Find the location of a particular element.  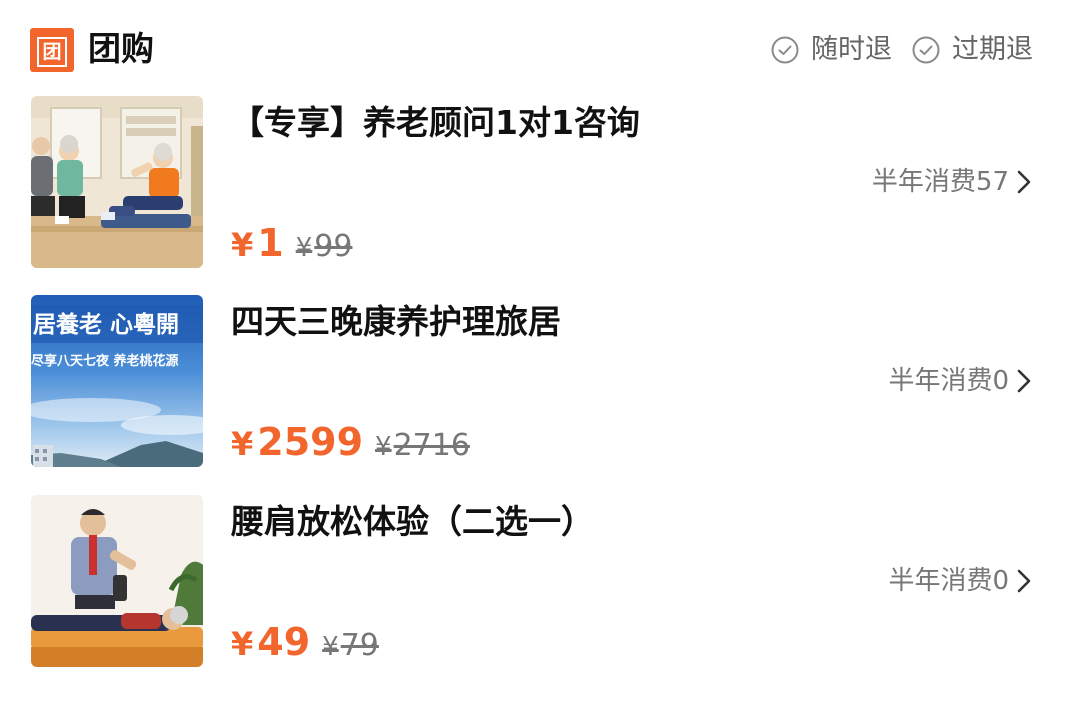

group-buy-logo-icon: 团 is located at coordinates (52, 50).